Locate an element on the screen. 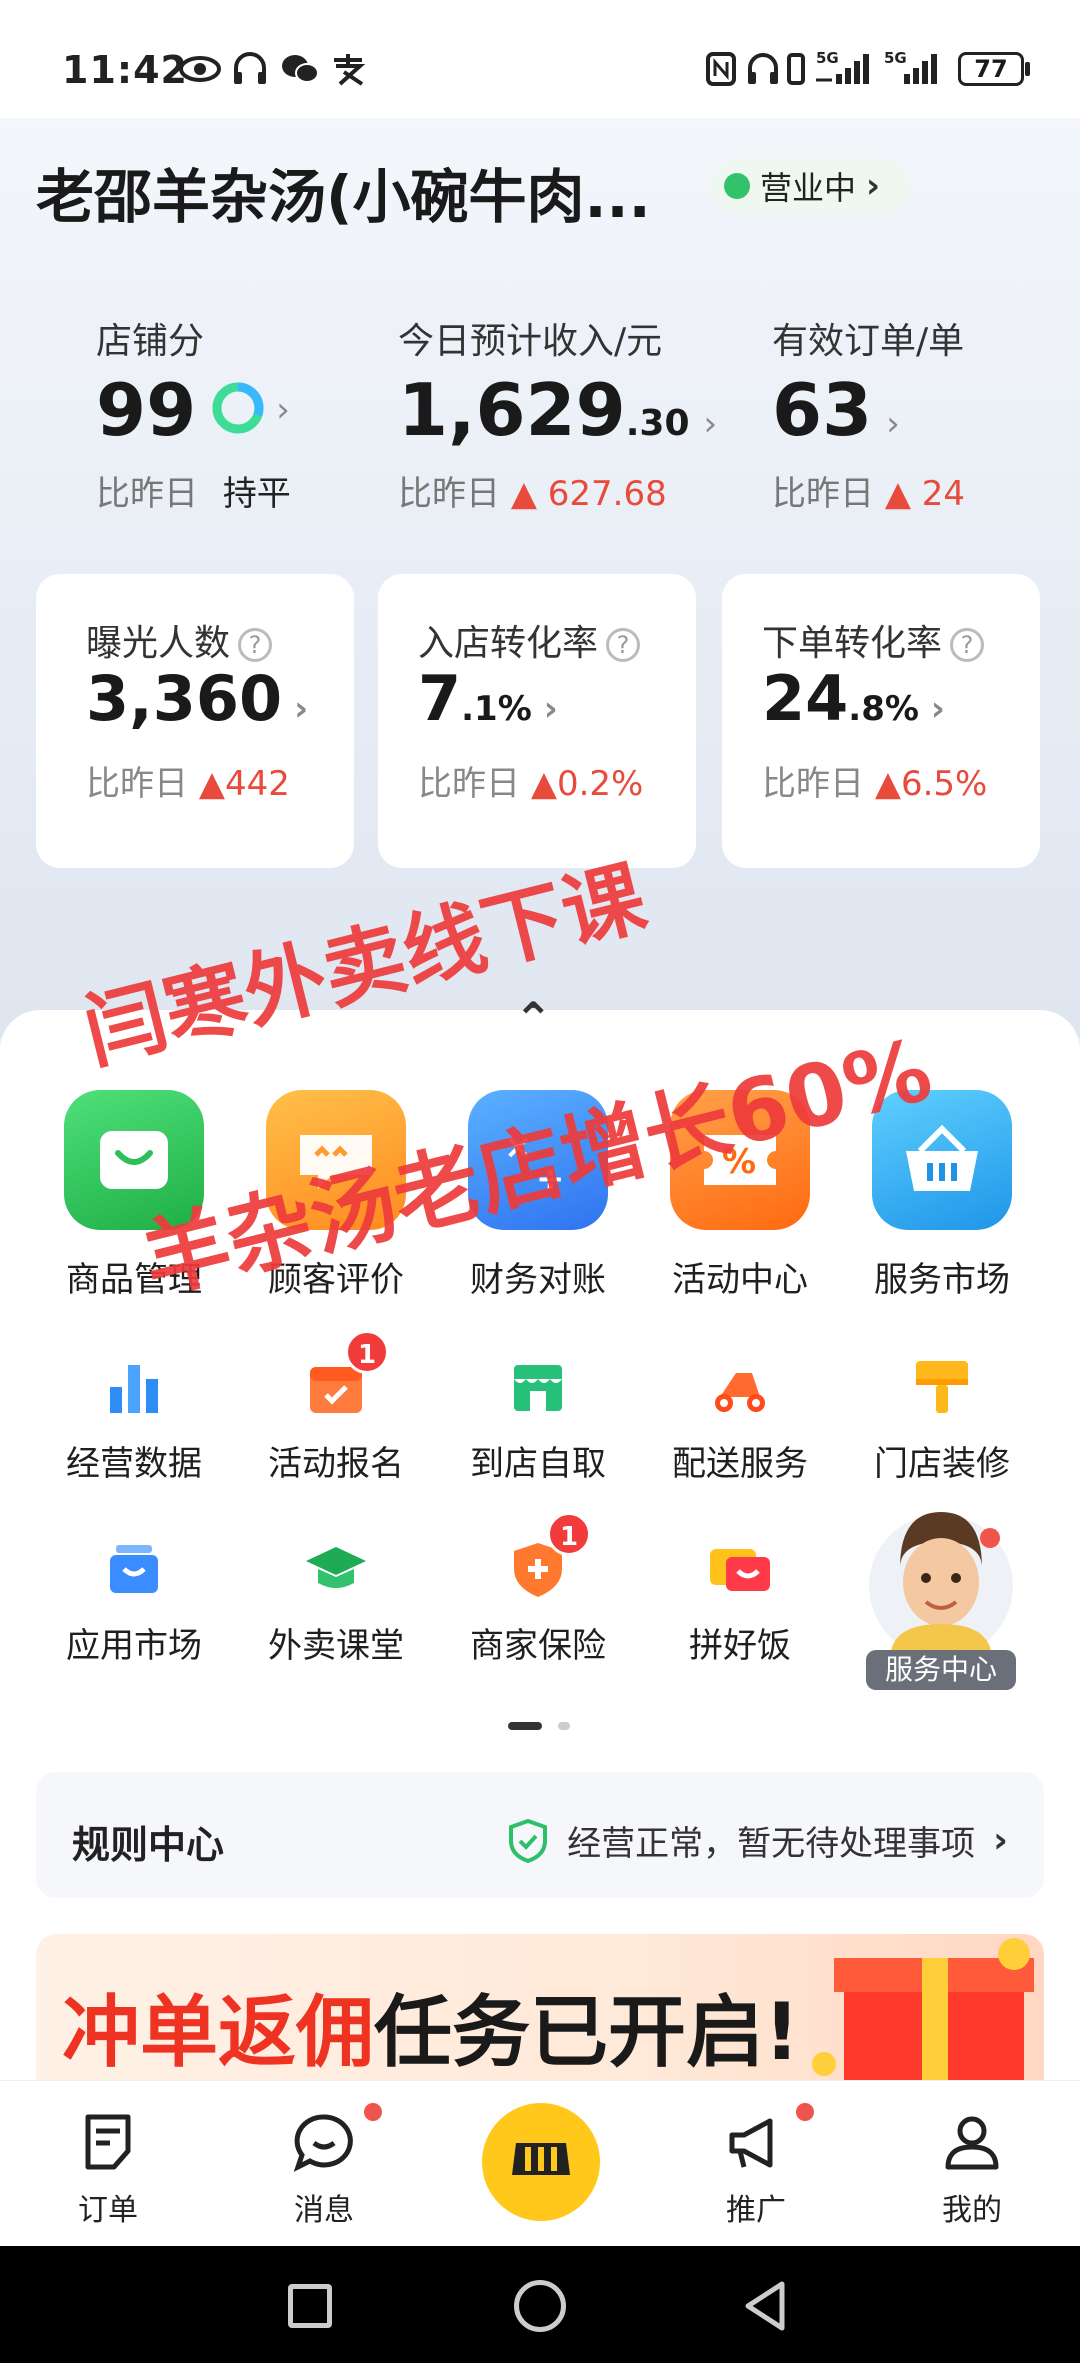 This screenshot has height=2363, width=1080. tool-label: 财务对账 is located at coordinates (538, 1280).